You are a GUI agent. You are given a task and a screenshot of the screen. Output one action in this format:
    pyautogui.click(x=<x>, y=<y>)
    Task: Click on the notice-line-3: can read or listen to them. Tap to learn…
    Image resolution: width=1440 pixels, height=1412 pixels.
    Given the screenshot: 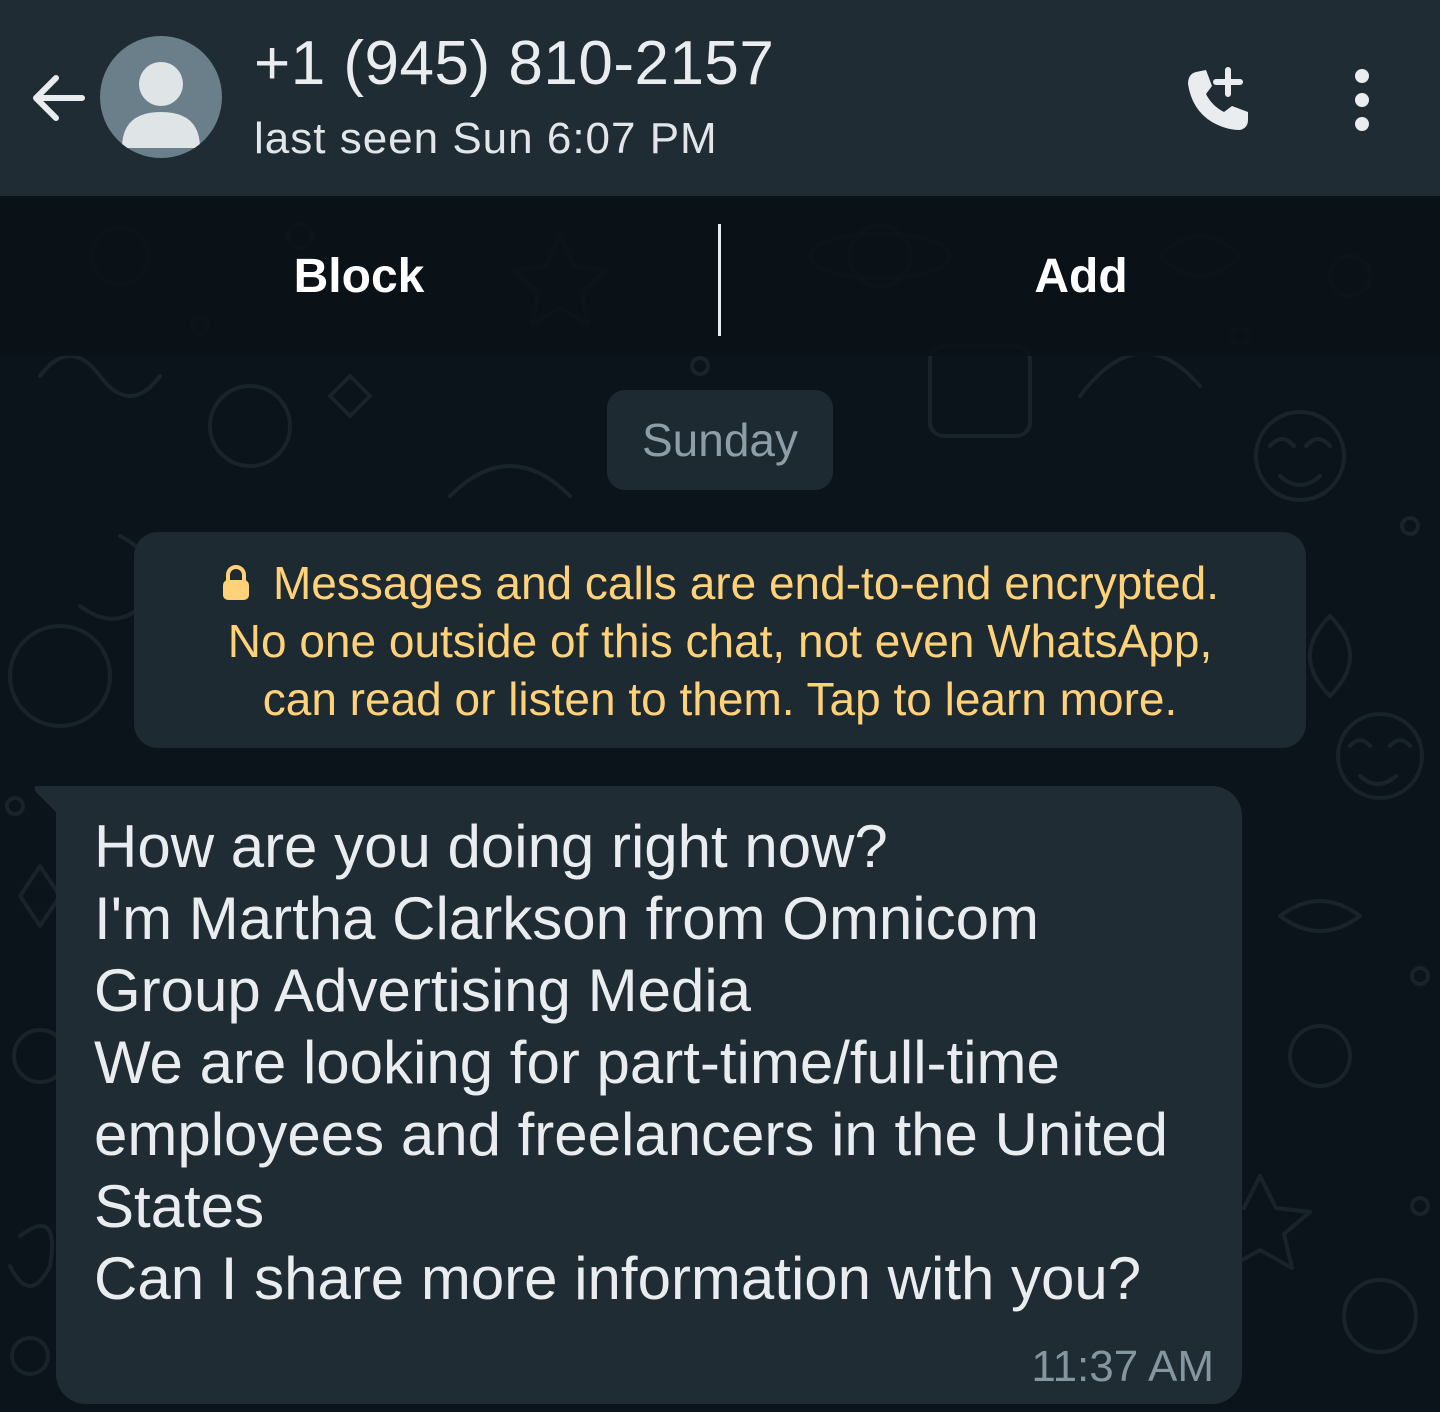 What is the action you would take?
    pyautogui.click(x=720, y=699)
    